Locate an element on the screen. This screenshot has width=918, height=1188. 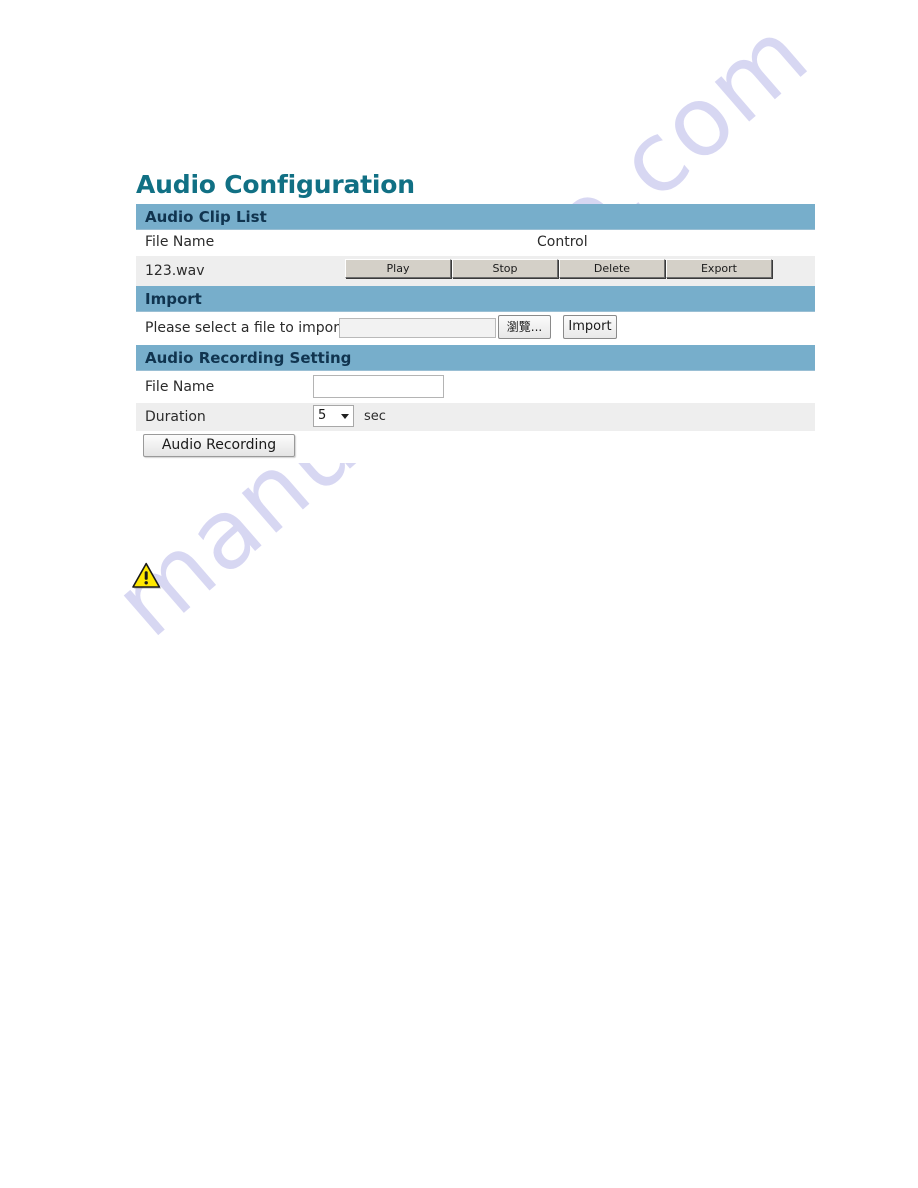
duration-select: 5 is located at coordinates (333, 416).